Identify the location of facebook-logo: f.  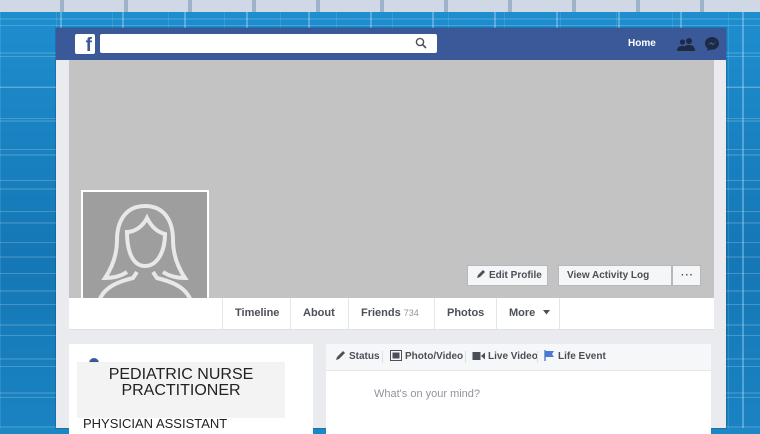
(85, 44).